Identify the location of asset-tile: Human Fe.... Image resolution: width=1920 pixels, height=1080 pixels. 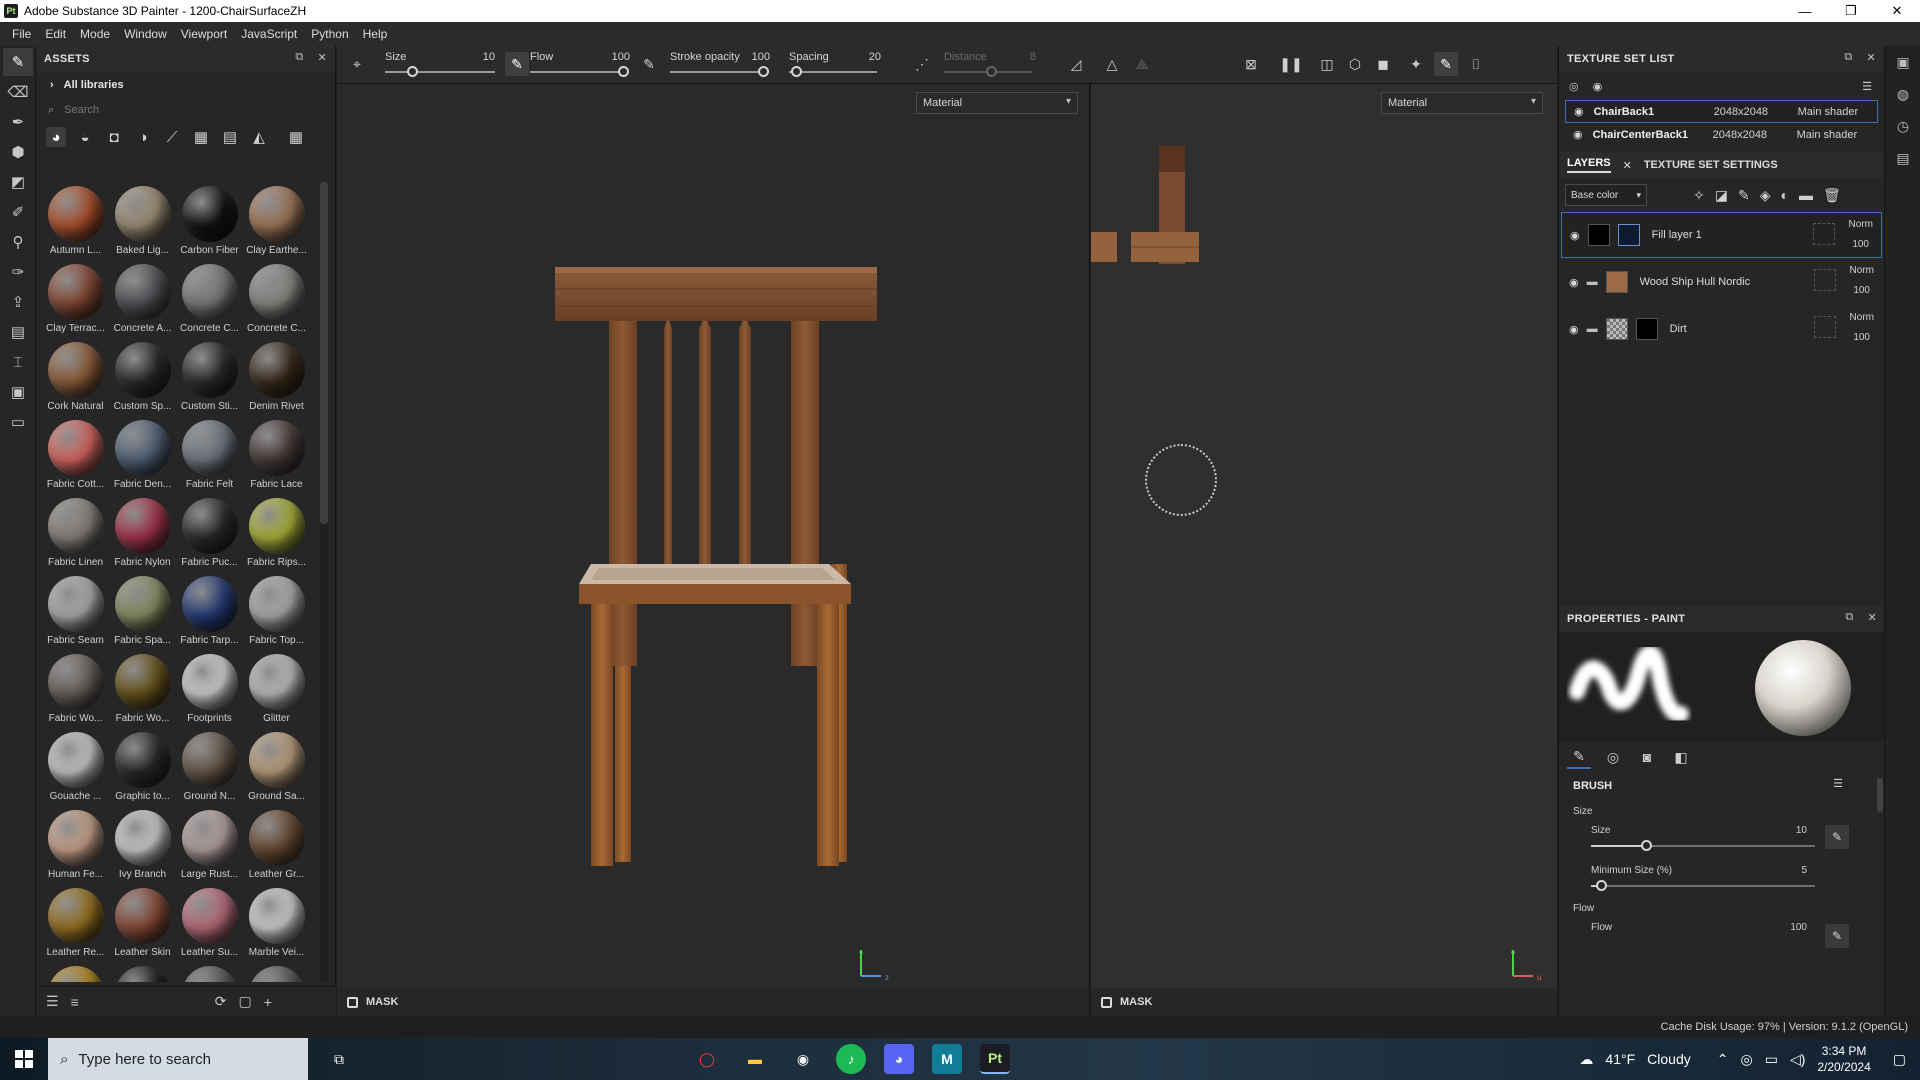
(75, 845).